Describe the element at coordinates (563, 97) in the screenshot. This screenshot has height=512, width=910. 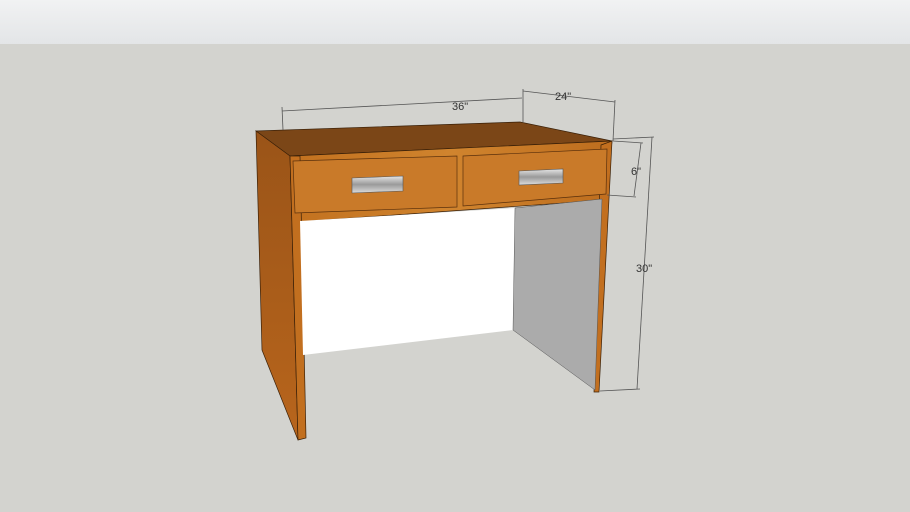
I see `dimension-depth-label: 24"` at that location.